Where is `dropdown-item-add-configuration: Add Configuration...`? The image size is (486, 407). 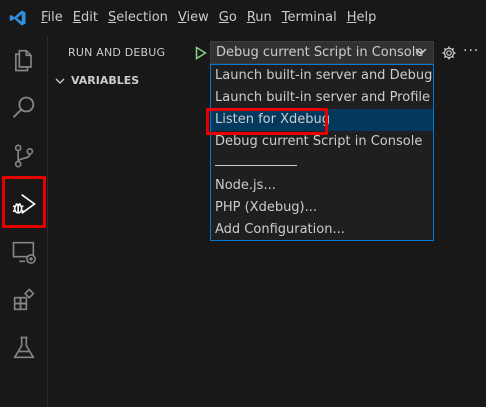
dropdown-item-add-configuration: Add Configuration... is located at coordinates (322, 230).